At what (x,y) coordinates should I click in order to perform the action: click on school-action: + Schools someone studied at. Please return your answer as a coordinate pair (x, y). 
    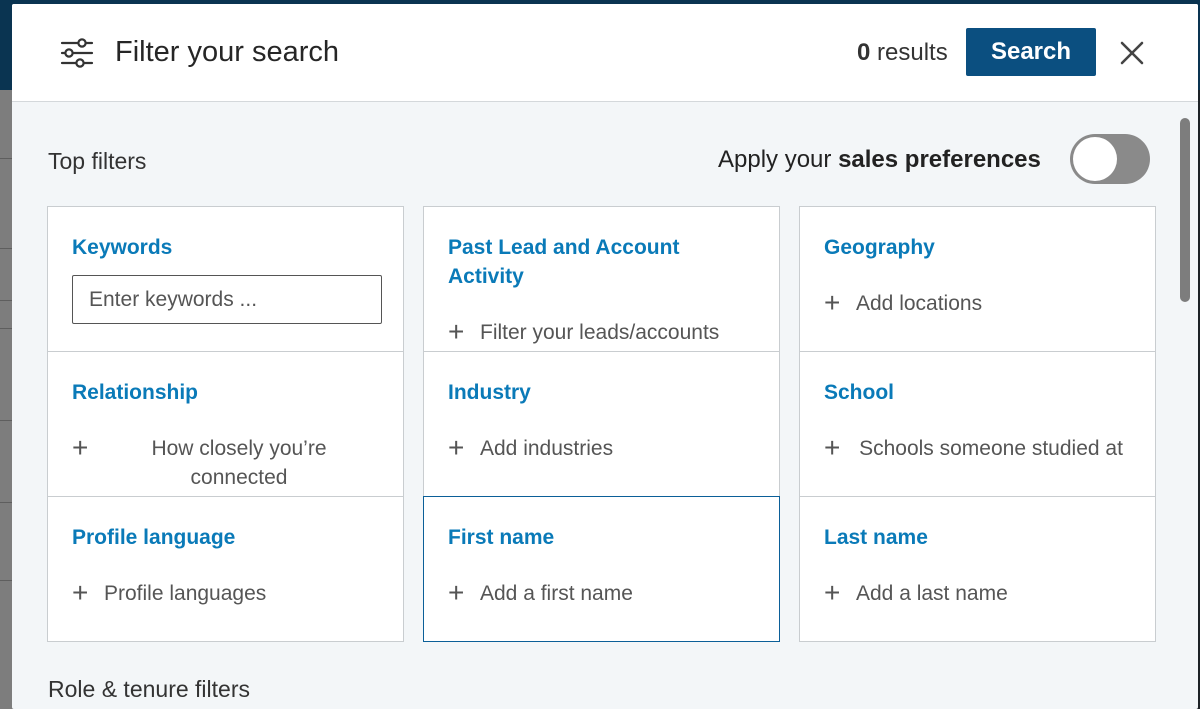
    Looking at the image, I should click on (975, 448).